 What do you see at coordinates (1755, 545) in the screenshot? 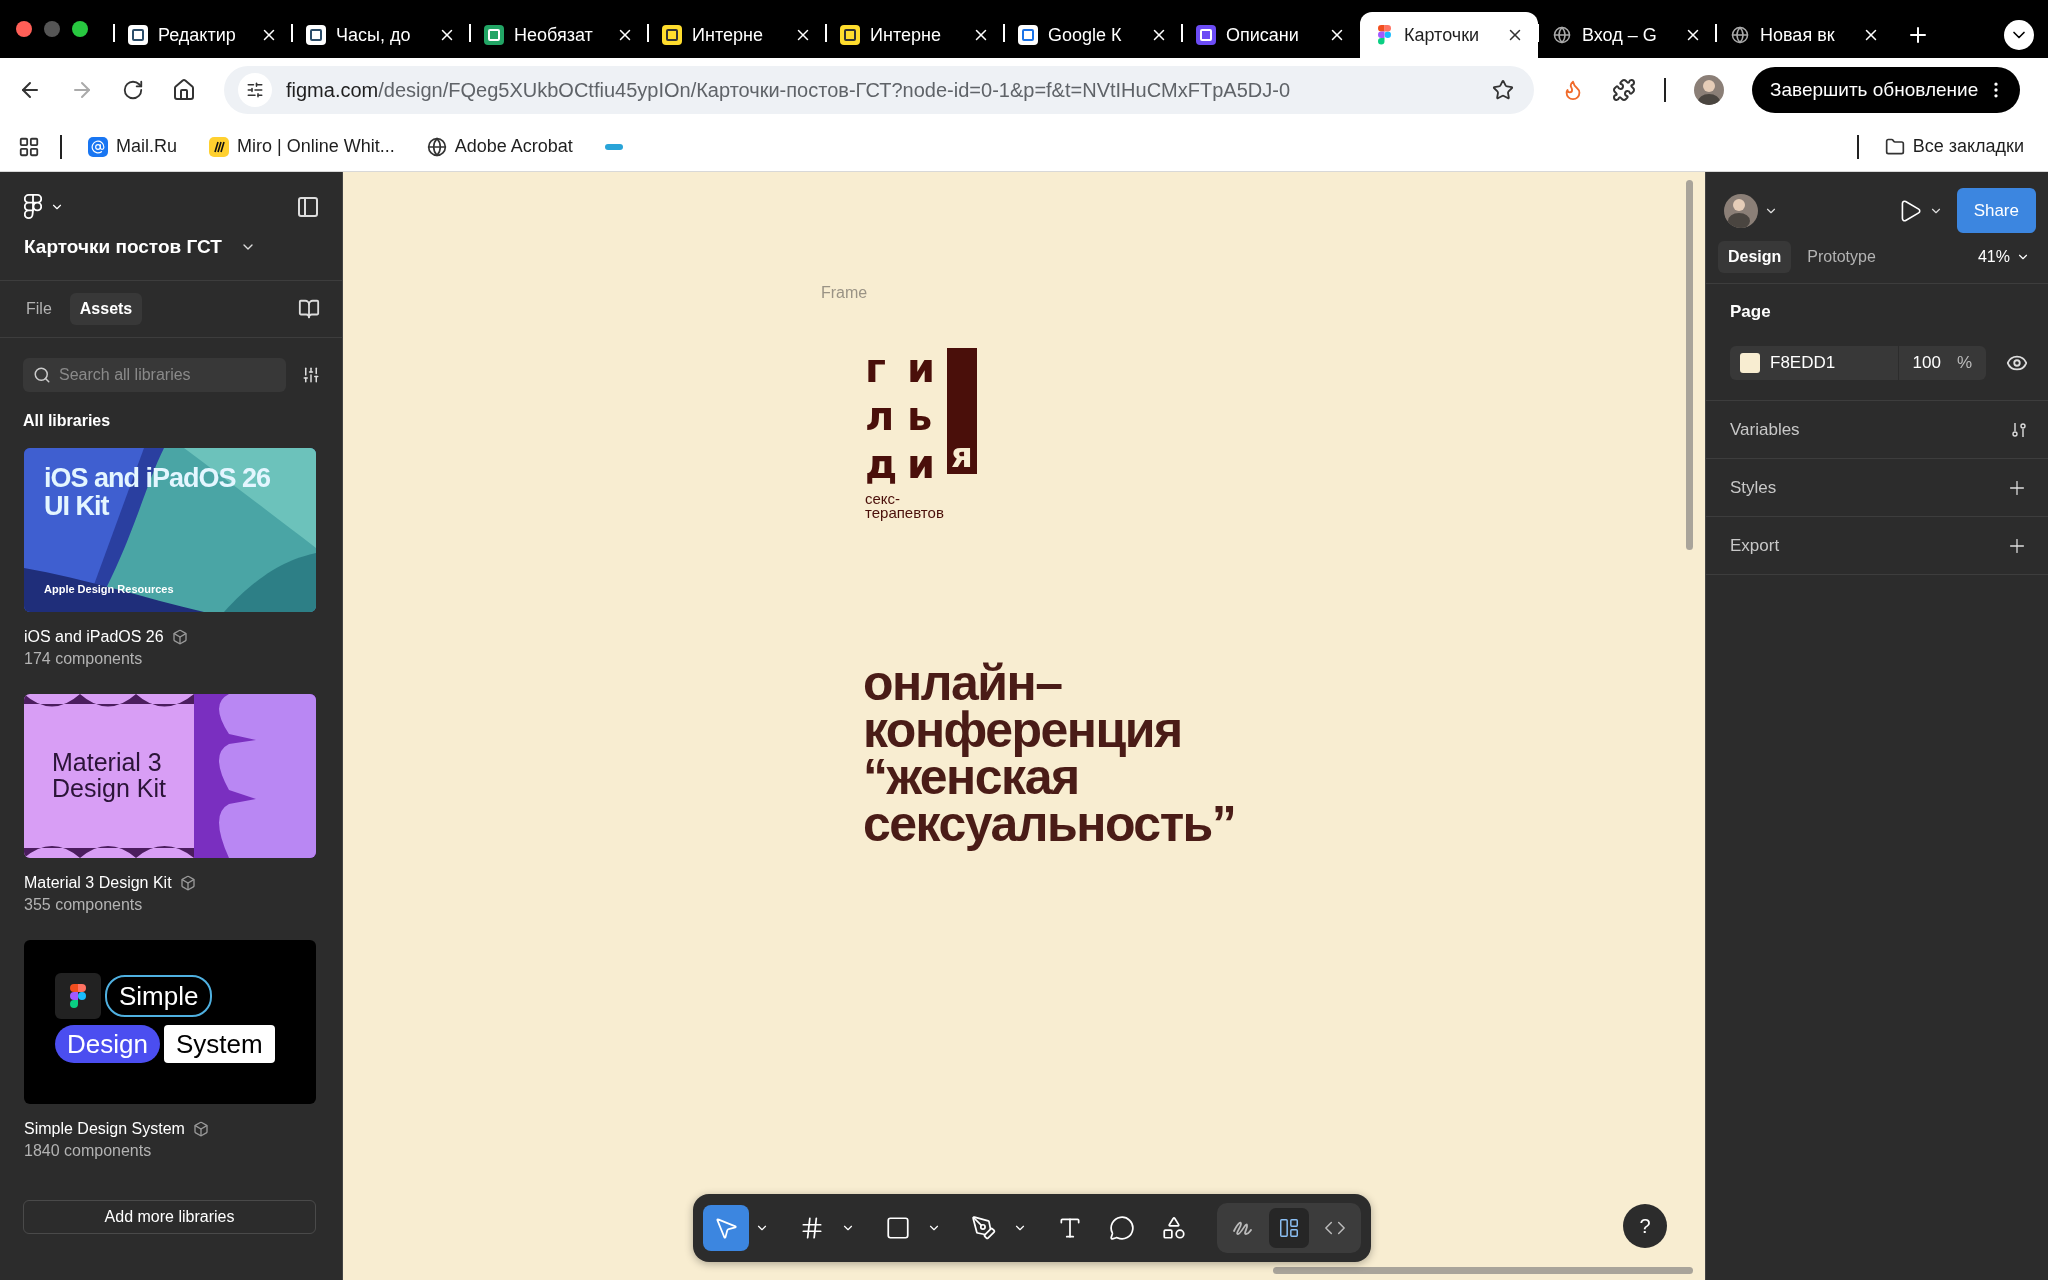
I see `section-title: Export` at bounding box center [1755, 545].